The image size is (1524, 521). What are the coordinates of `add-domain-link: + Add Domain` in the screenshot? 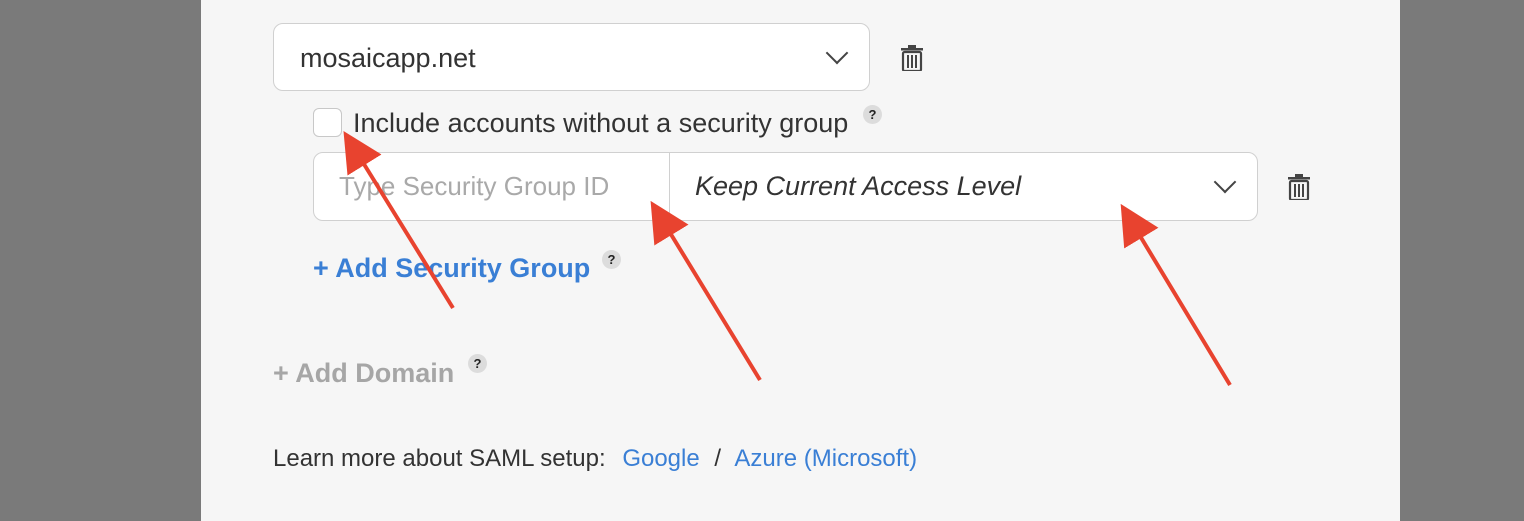 It's located at (363, 373).